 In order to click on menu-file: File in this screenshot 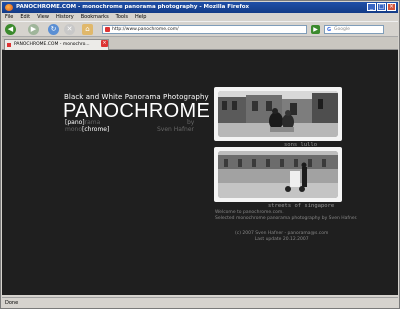, I will do `click(9, 17)`.